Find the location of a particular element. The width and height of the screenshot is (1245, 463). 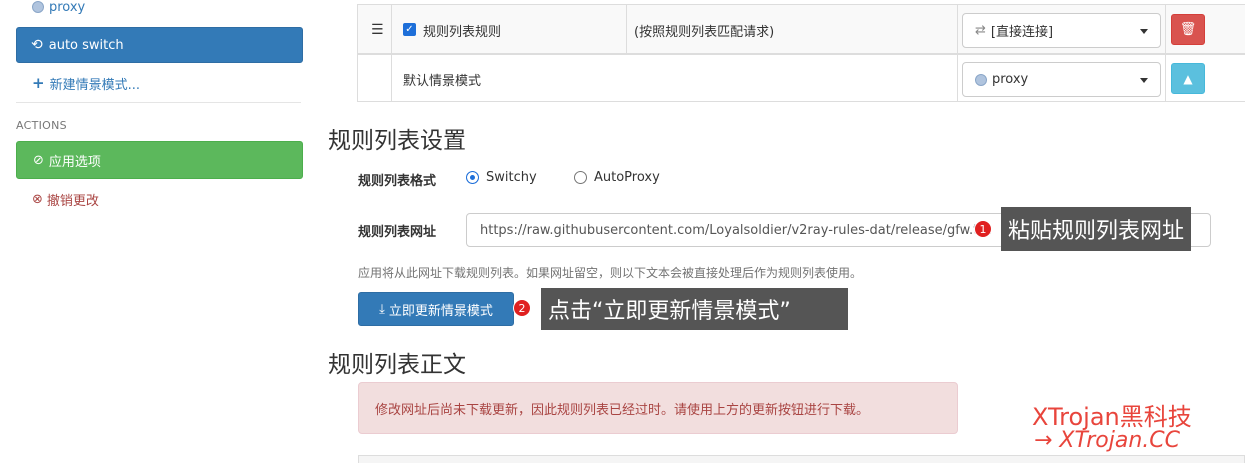

radio-label: AutoProxy is located at coordinates (627, 177).